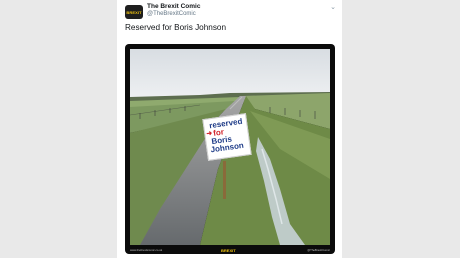 The height and width of the screenshot is (258, 460). I want to click on display-name: The Brexit Comic, so click(173, 6).